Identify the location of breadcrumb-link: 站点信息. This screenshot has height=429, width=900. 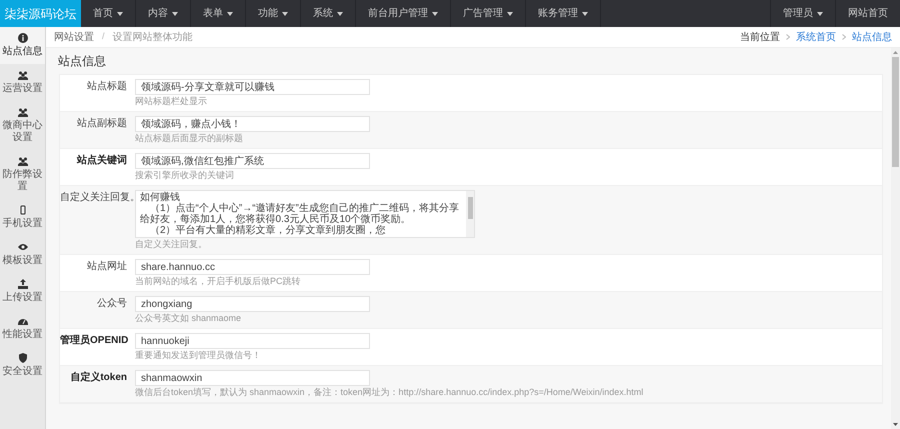
(872, 37).